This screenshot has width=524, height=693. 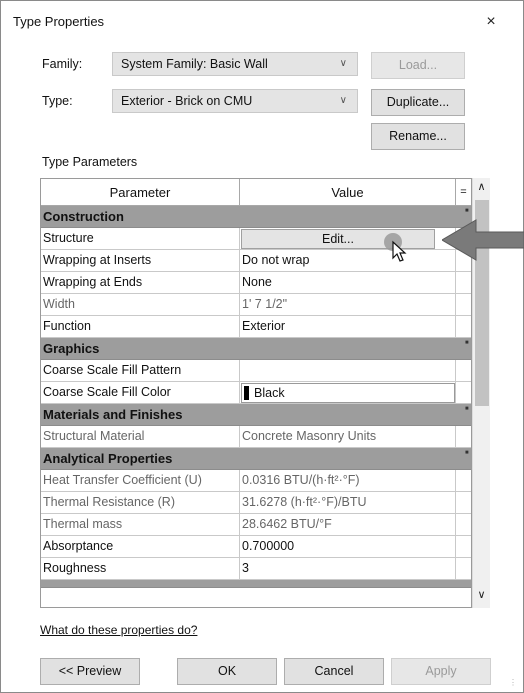 What do you see at coordinates (441, 671) in the screenshot?
I see `apply-button: Apply` at bounding box center [441, 671].